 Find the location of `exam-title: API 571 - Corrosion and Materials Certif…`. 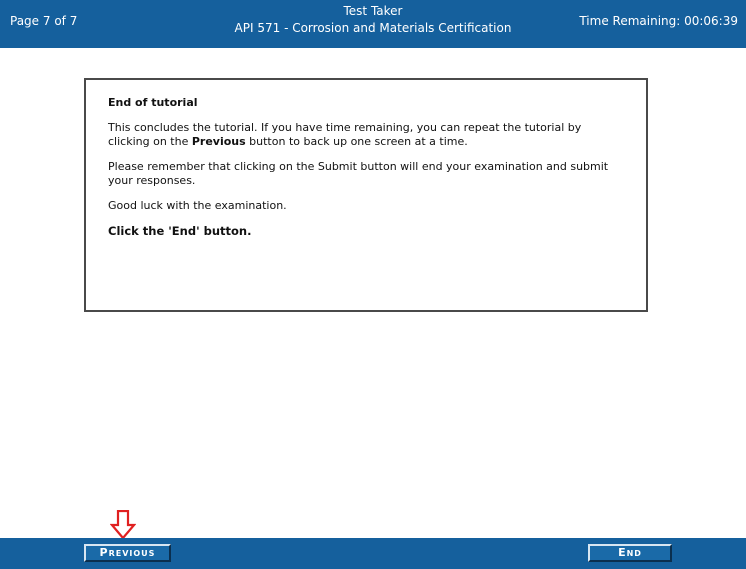

exam-title: API 571 - Corrosion and Materials Certif… is located at coordinates (373, 28).